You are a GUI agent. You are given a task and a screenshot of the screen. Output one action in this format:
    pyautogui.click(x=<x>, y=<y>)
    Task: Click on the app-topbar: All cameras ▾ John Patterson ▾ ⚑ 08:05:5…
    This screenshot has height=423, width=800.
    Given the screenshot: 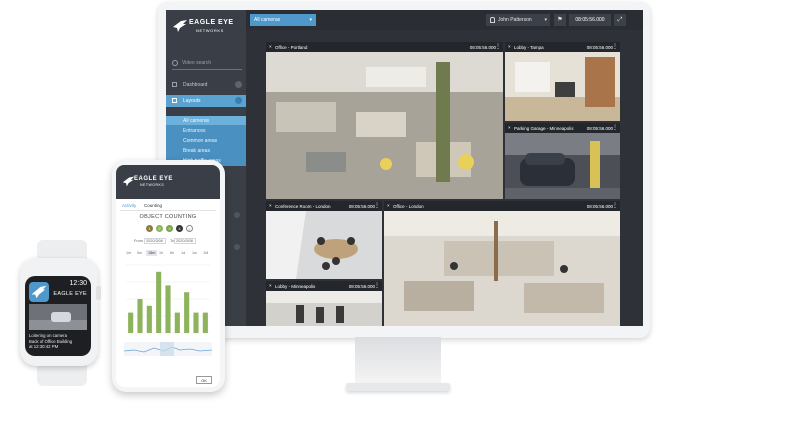 What is the action you would take?
    pyautogui.click(x=444, y=20)
    